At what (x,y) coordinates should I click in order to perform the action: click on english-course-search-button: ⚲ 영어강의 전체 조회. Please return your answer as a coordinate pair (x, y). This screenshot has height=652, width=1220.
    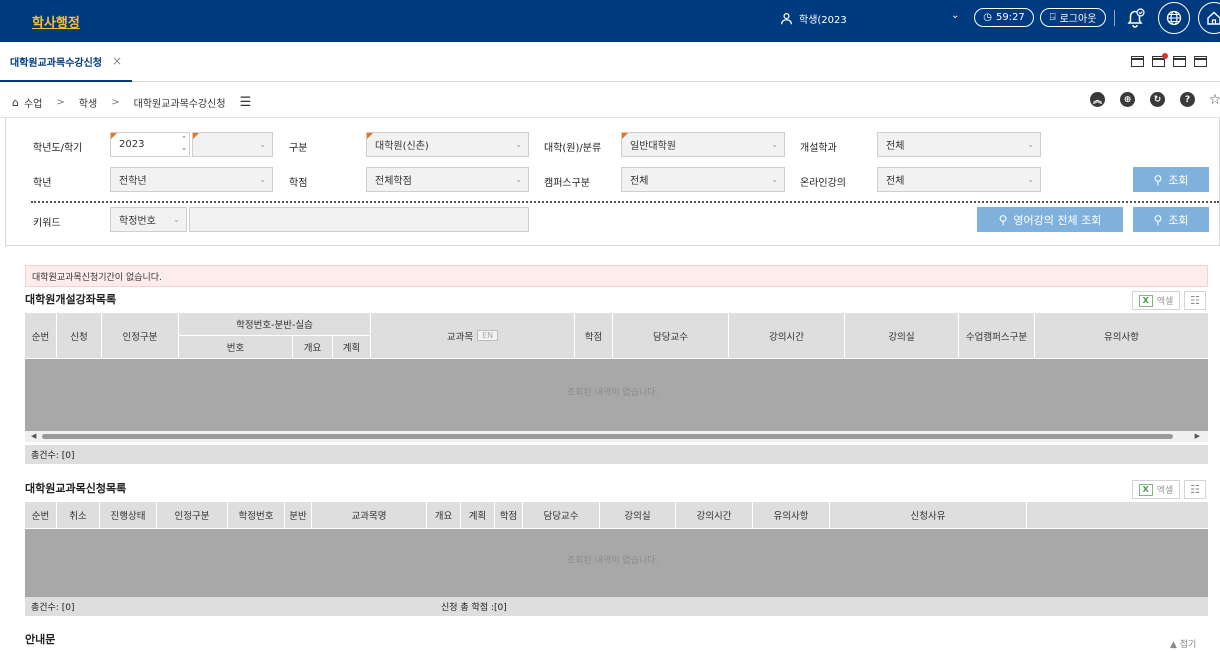
    Looking at the image, I should click on (1050, 219).